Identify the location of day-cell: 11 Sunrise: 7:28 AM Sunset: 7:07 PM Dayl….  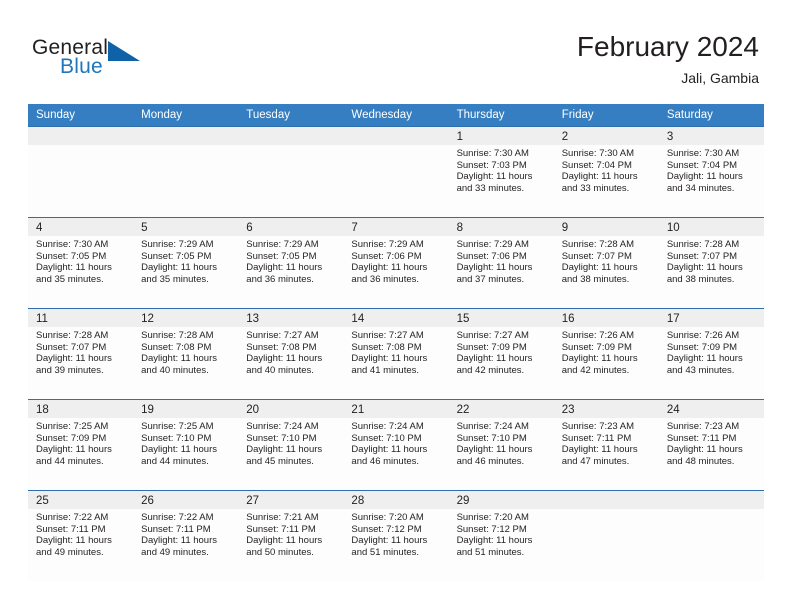
(81, 354).